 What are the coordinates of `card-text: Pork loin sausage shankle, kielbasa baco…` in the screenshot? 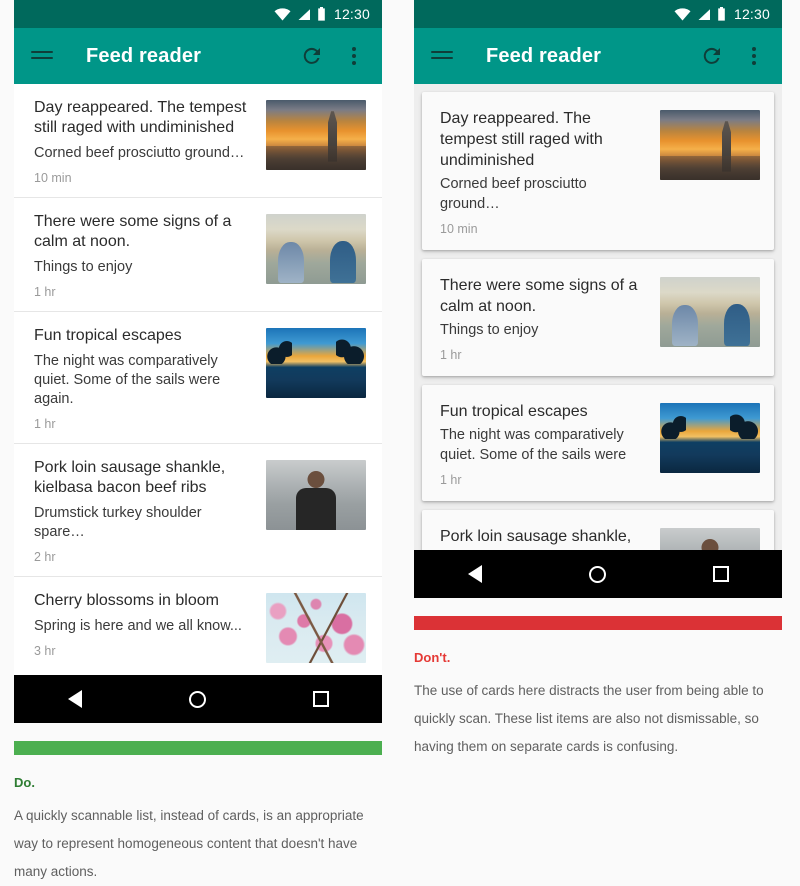 It's located at (550, 538).